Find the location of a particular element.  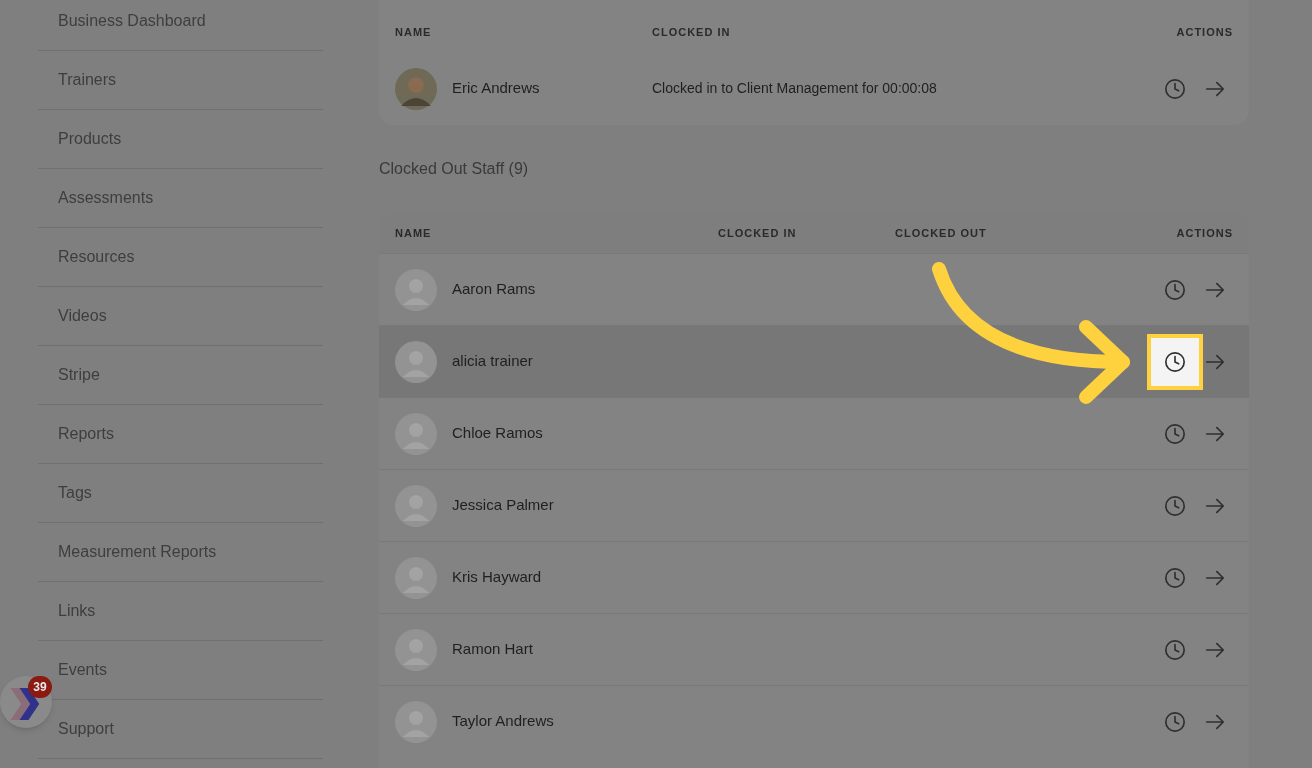

staff-name: Ramon Hart is located at coordinates (492, 649).